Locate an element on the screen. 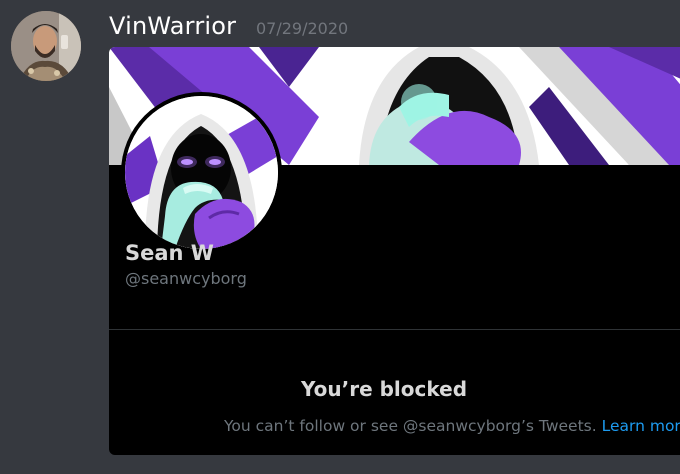 The height and width of the screenshot is (474, 680). hooded-figure-avatar-icon is located at coordinates (201, 172).